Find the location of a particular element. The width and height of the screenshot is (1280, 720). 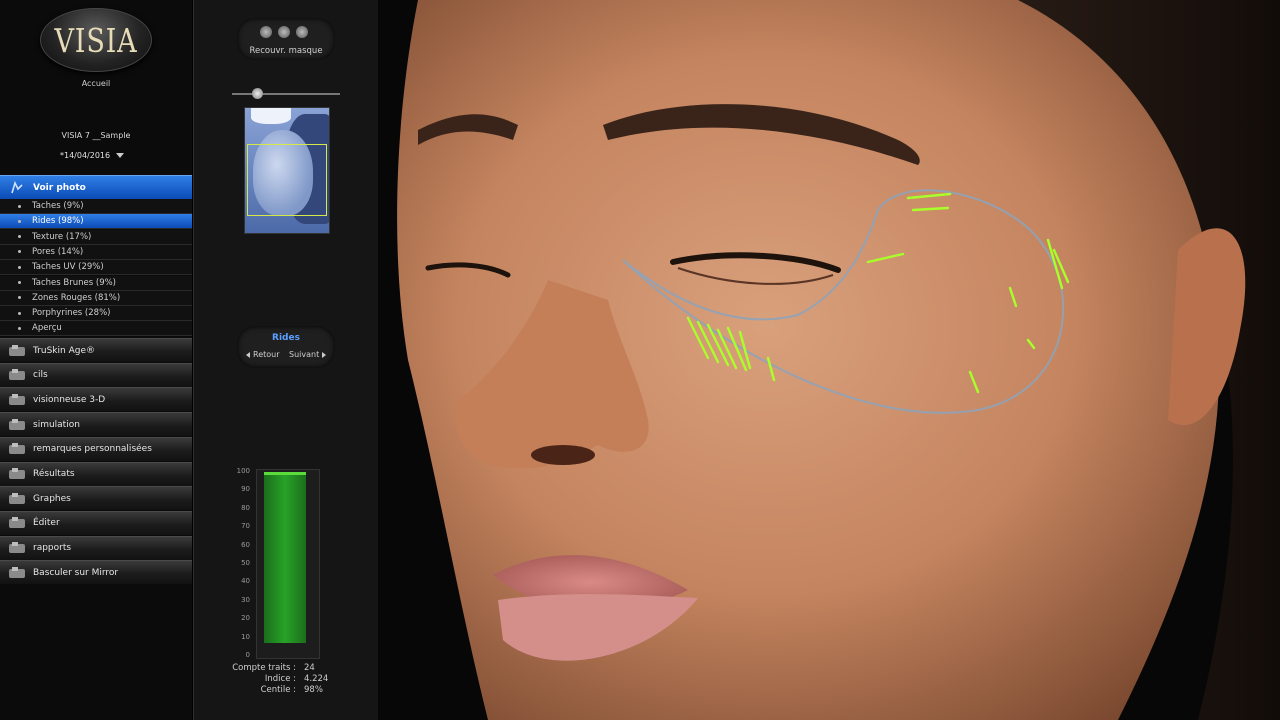

sidebar-subitem-label: Taches Brunes (9%) is located at coordinates (74, 282).